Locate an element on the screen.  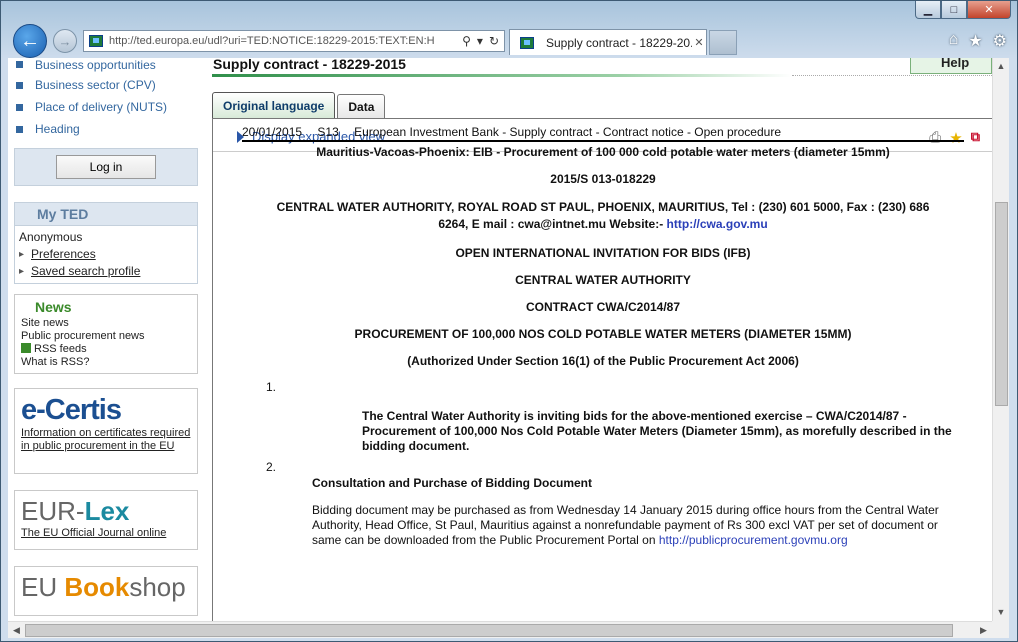
menu-item-business-sector: Business sector (CPV) is located at coordinates (106, 85).